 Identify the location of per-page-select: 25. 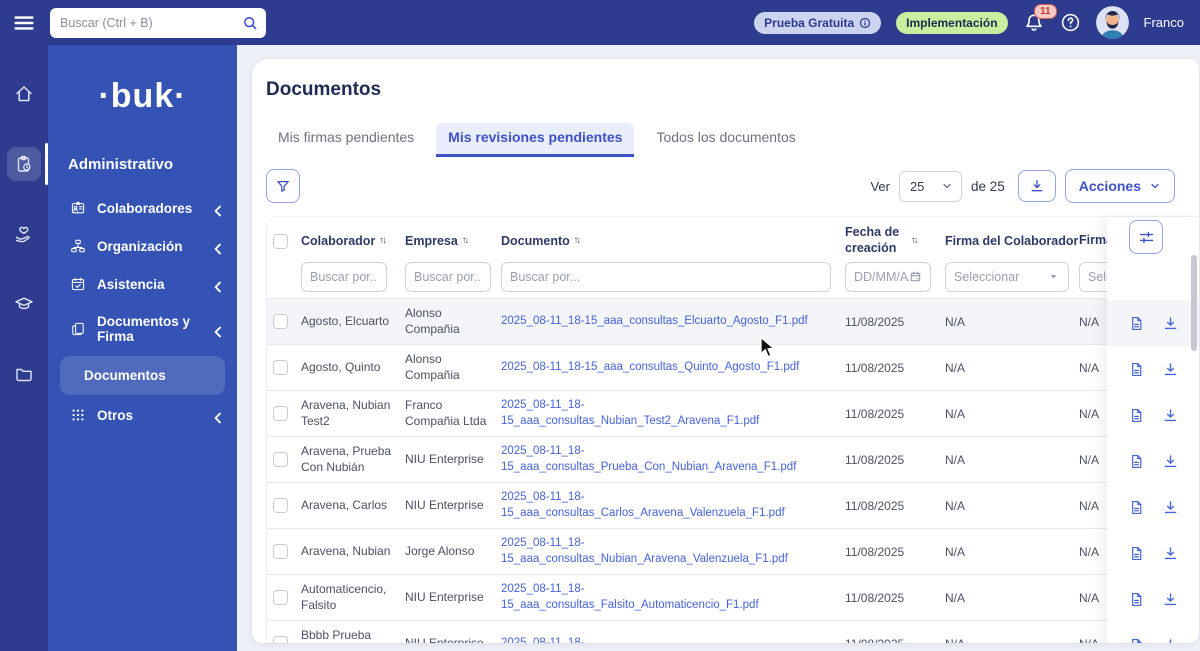
(930, 186).